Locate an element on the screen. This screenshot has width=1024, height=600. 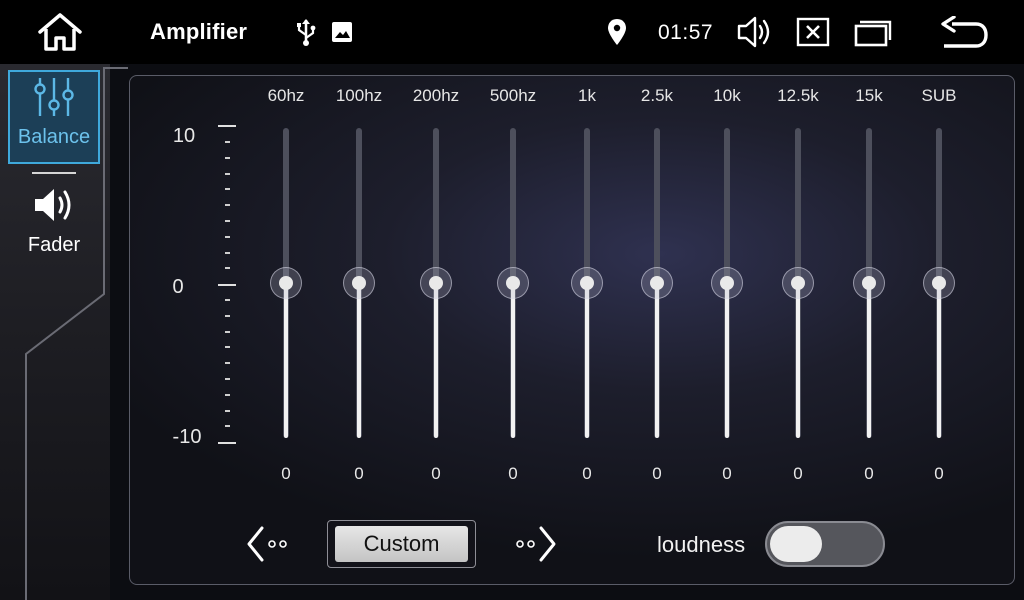
band-slider-500hz is located at coordinates (513, 284).